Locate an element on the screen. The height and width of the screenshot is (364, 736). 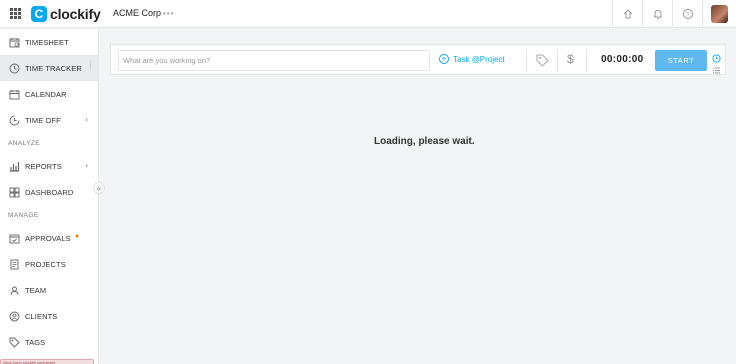
clockify-logo: C clockify is located at coordinates (66, 14).